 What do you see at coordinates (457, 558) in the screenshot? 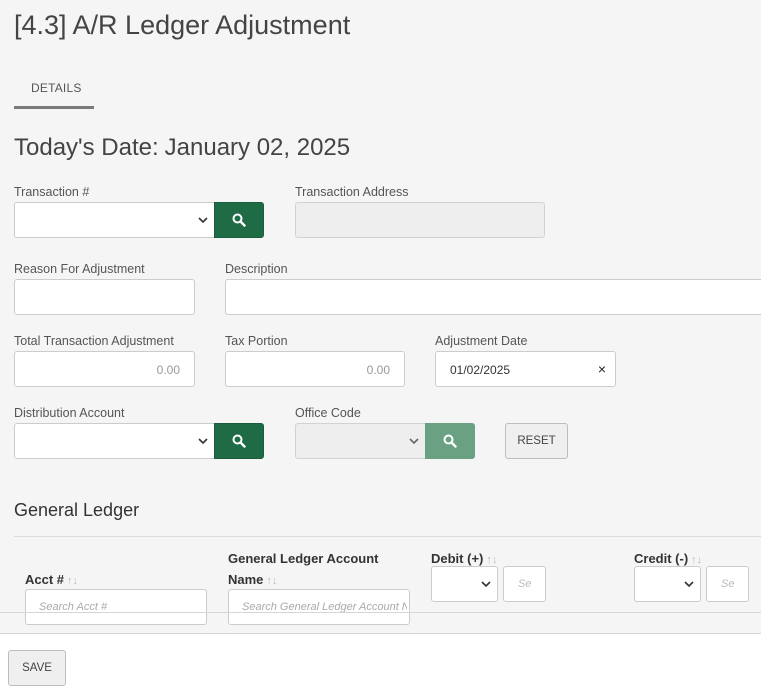
I see `column-header-debit-label: Debit (+)` at bounding box center [457, 558].